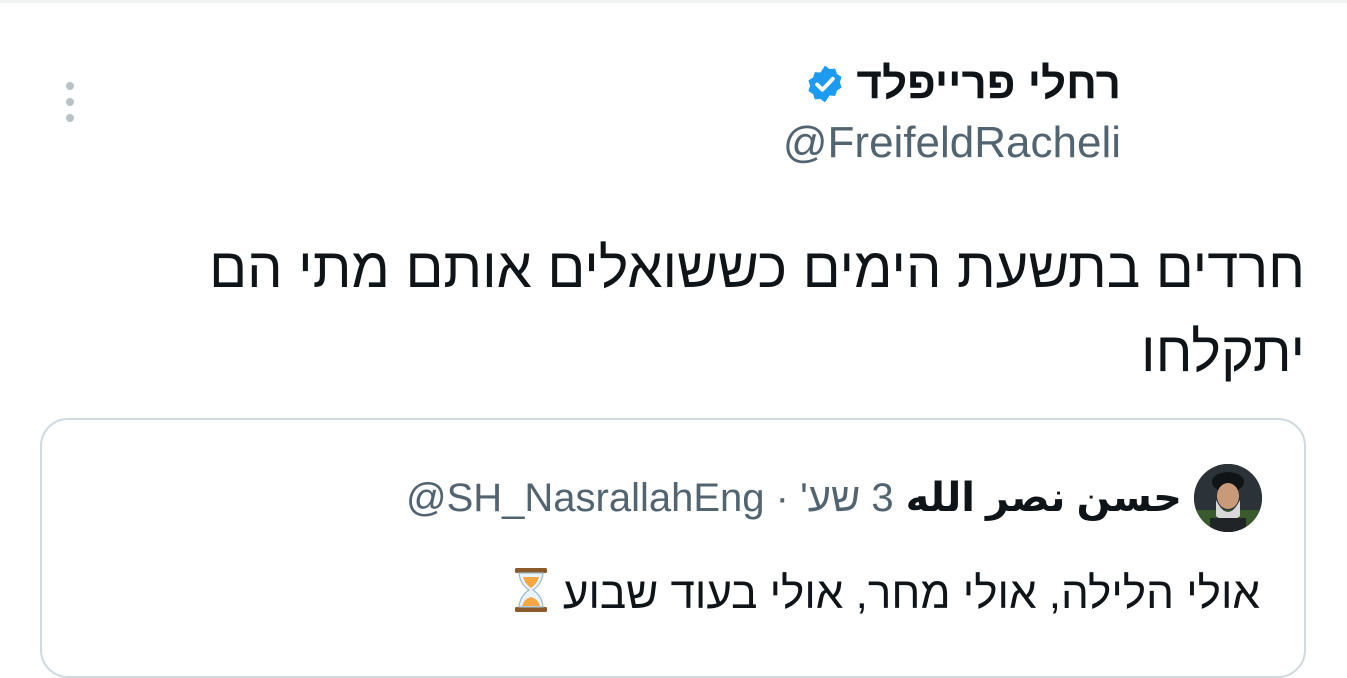  Describe the element at coordinates (952, 143) in the screenshot. I see `author-handle: @FreifeldRacheli` at that location.